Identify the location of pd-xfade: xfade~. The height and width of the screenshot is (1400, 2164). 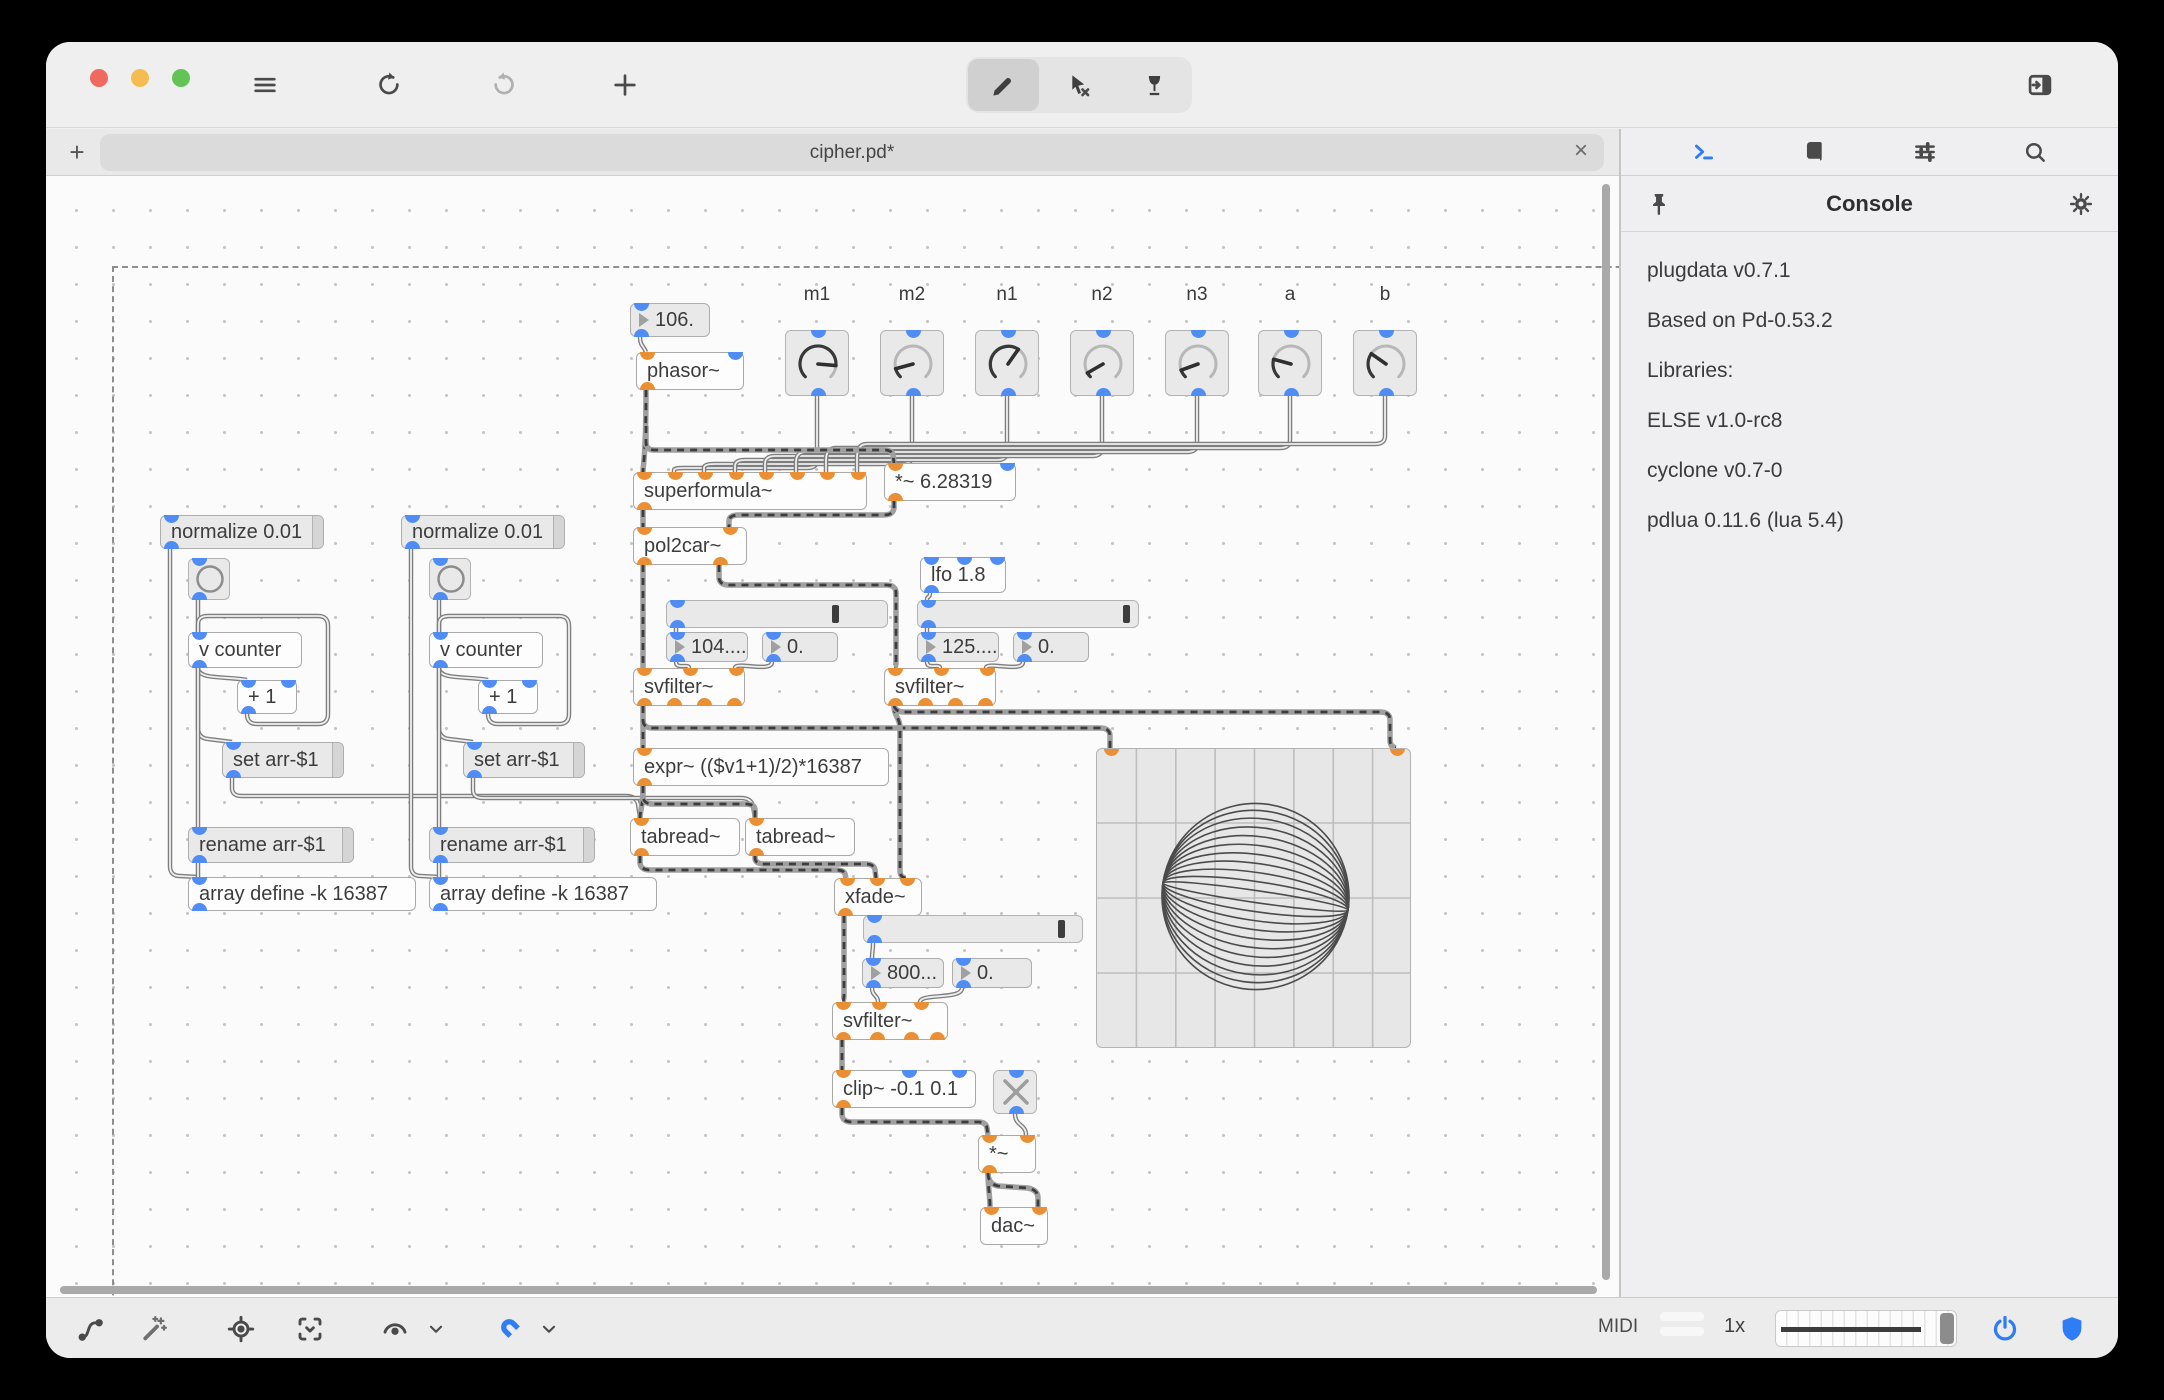
(878, 897).